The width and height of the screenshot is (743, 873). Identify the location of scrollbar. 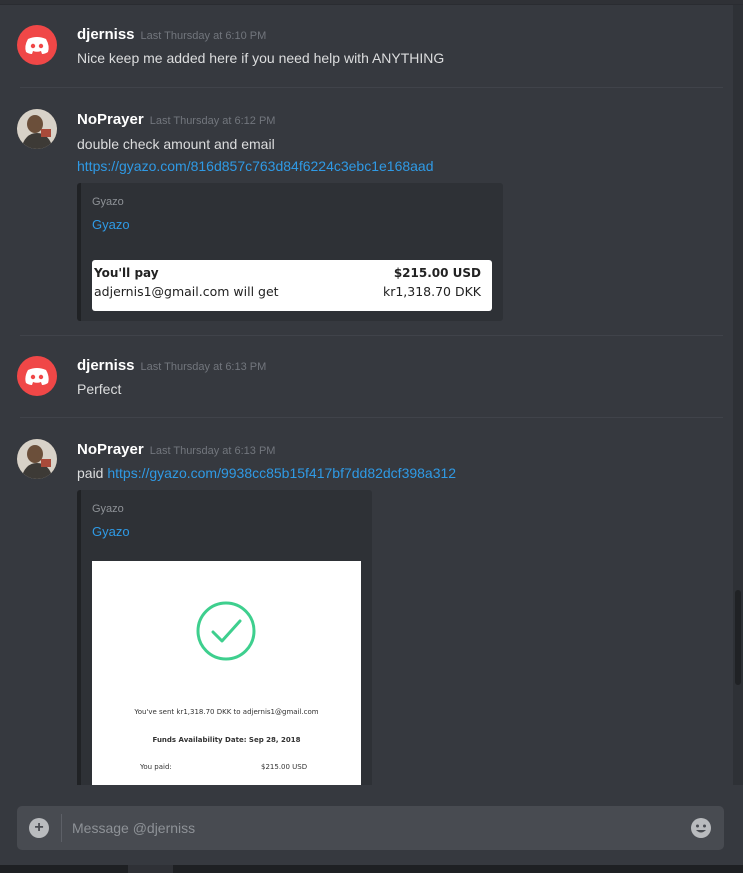
(738, 395).